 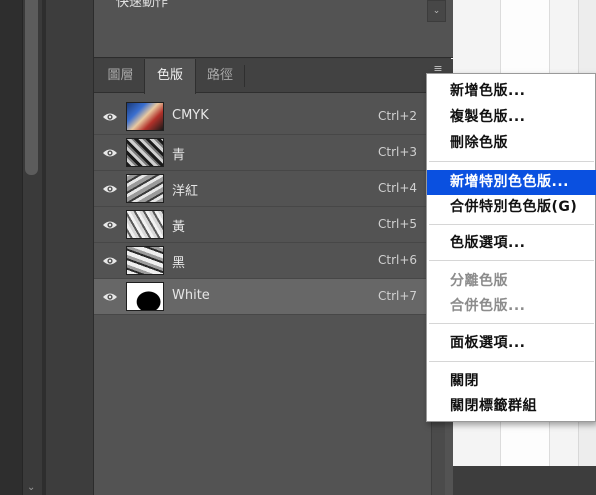 I want to click on channel-shortcut: Ctrl+4, so click(x=398, y=188).